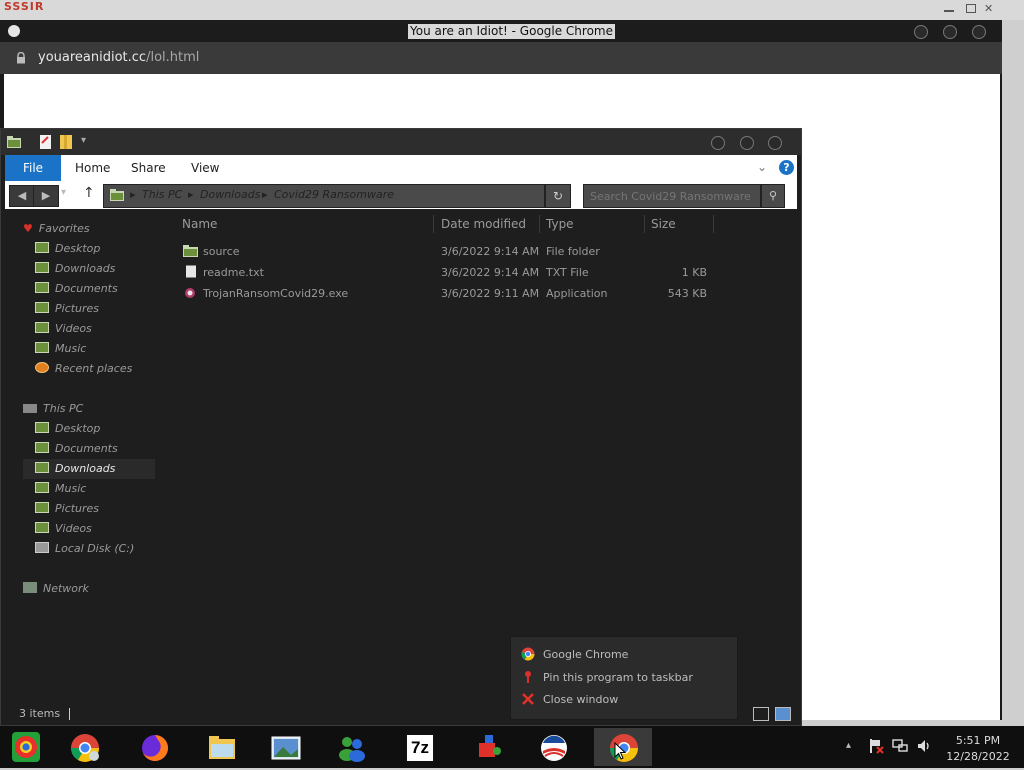  Describe the element at coordinates (205, 168) in the screenshot. I see `tab-view: View` at that location.